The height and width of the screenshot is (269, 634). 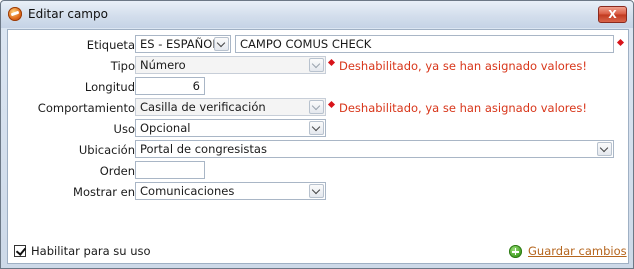 I want to click on comportamiento-select: Casilla de verificación, so click(x=230, y=107).